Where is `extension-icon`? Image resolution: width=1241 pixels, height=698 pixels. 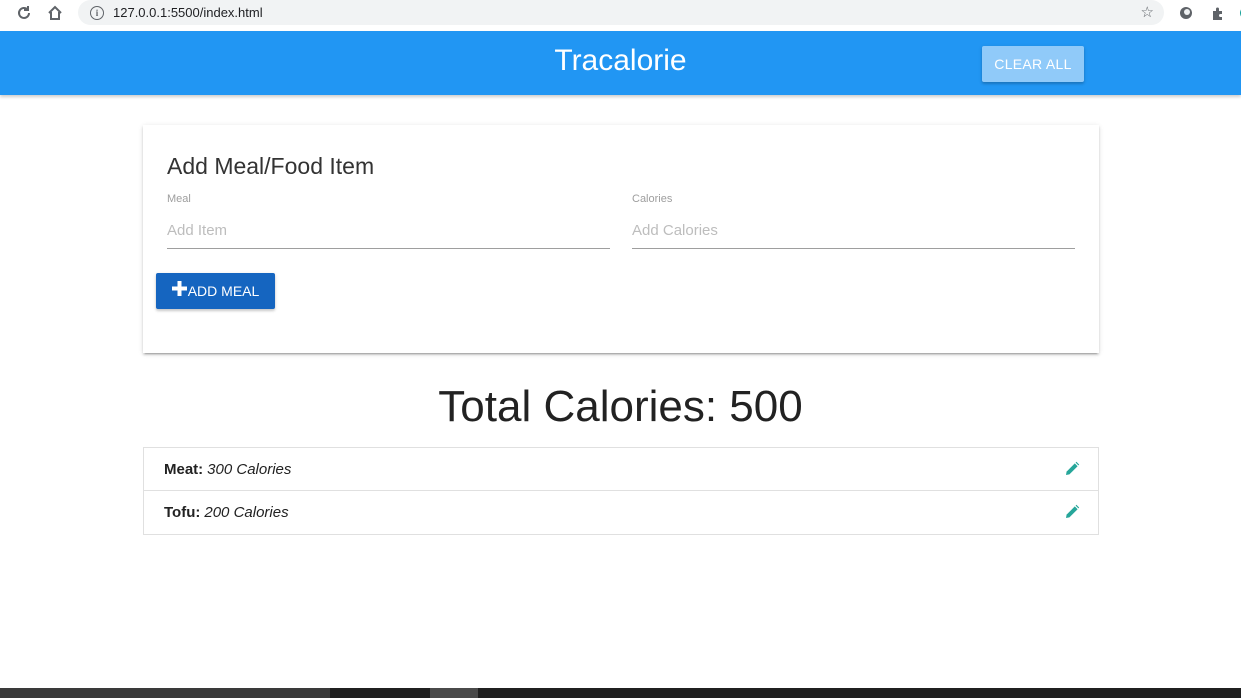
extension-icon is located at coordinates (1218, 13).